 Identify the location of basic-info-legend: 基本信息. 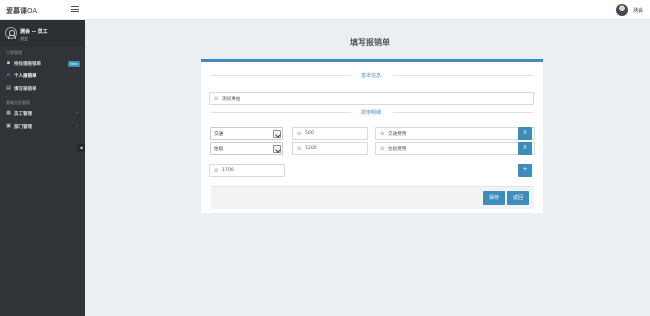
(372, 75).